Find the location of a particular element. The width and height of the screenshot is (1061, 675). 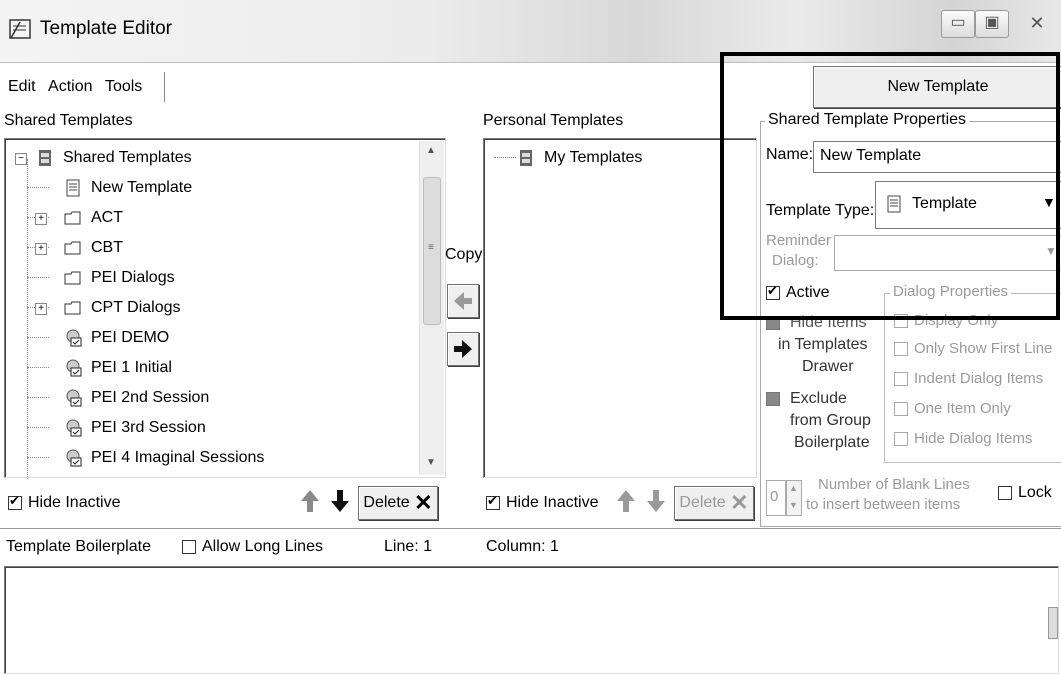

template-boilerplate-label: Template Boilerplate is located at coordinates (78, 546).